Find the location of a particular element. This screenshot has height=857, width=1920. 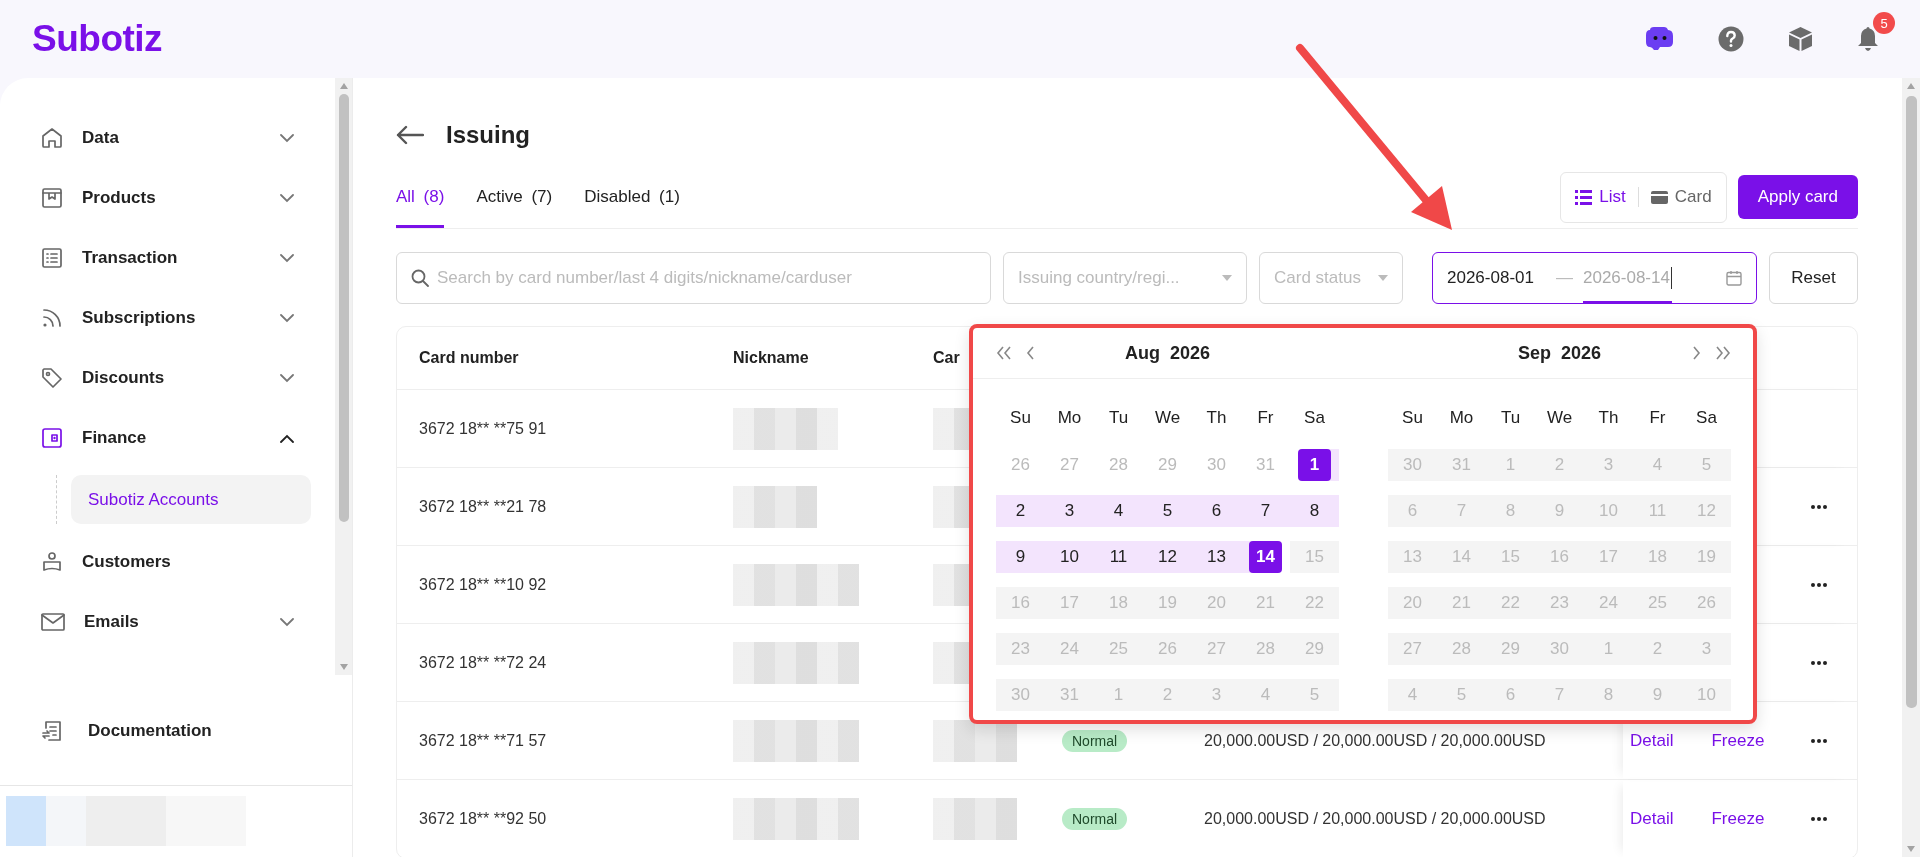

apply-card-button: Apply card is located at coordinates (1797, 197).